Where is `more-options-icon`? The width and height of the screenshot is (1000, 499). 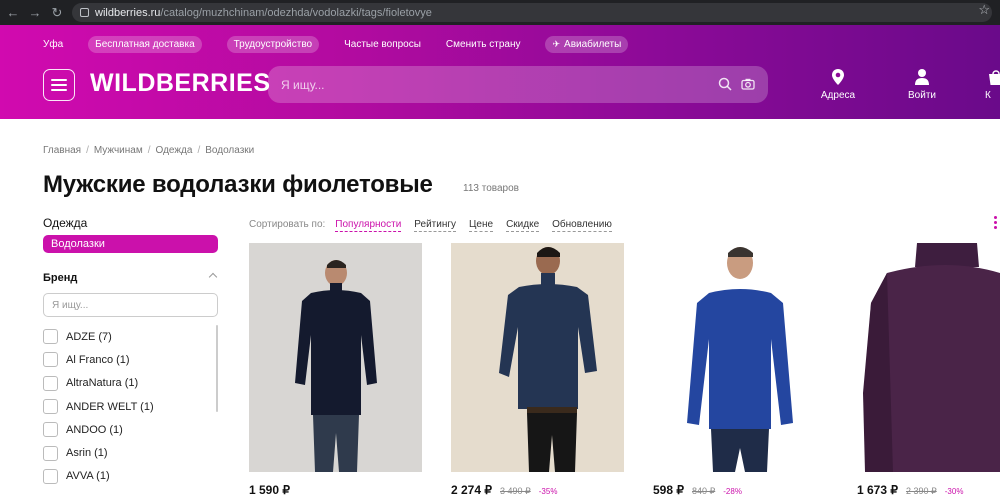 more-options-icon is located at coordinates (995, 222).